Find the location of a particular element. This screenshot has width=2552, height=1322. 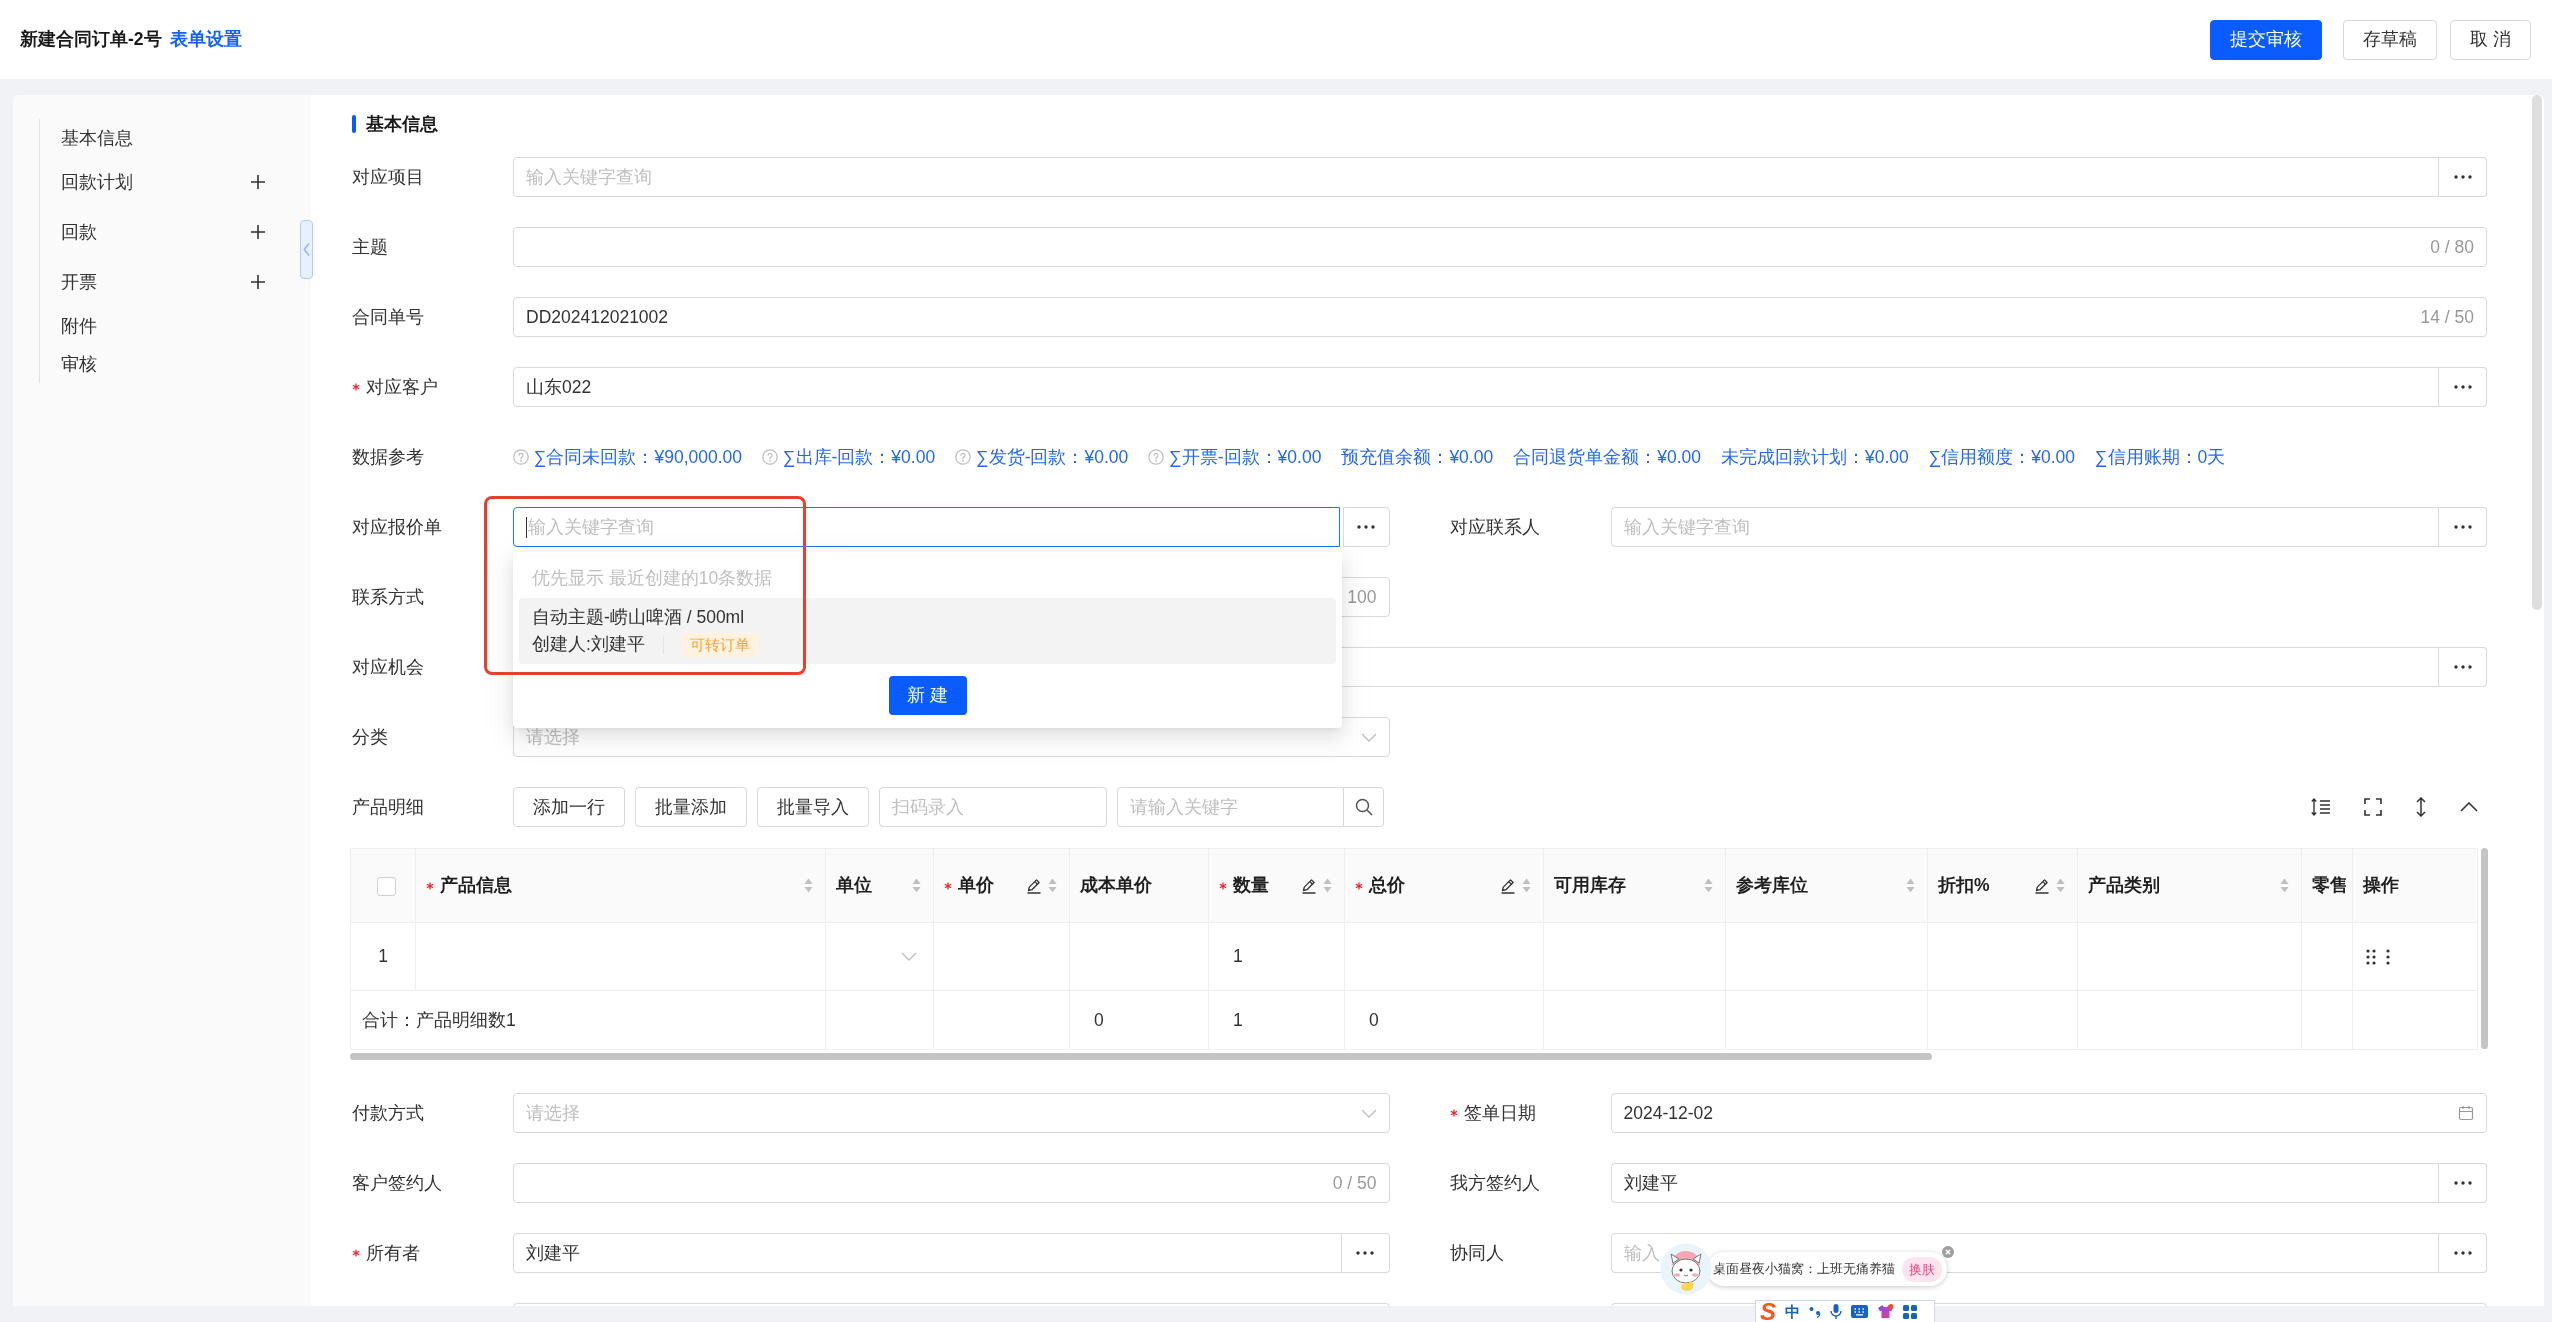

summary-link: ∑信用账期：0天 is located at coordinates (2160, 457).